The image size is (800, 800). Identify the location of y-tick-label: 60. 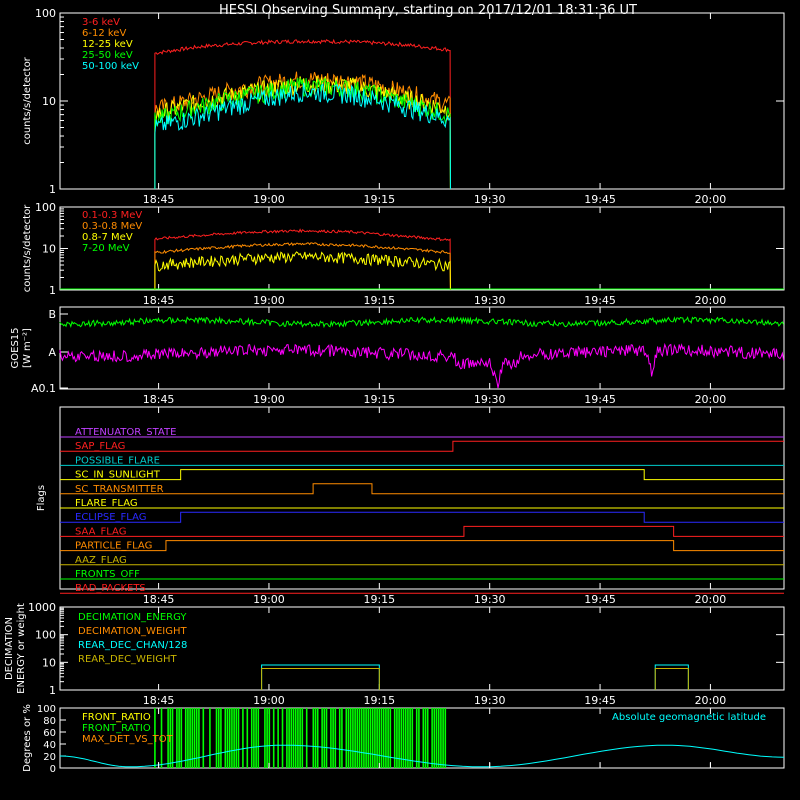
(49, 733).